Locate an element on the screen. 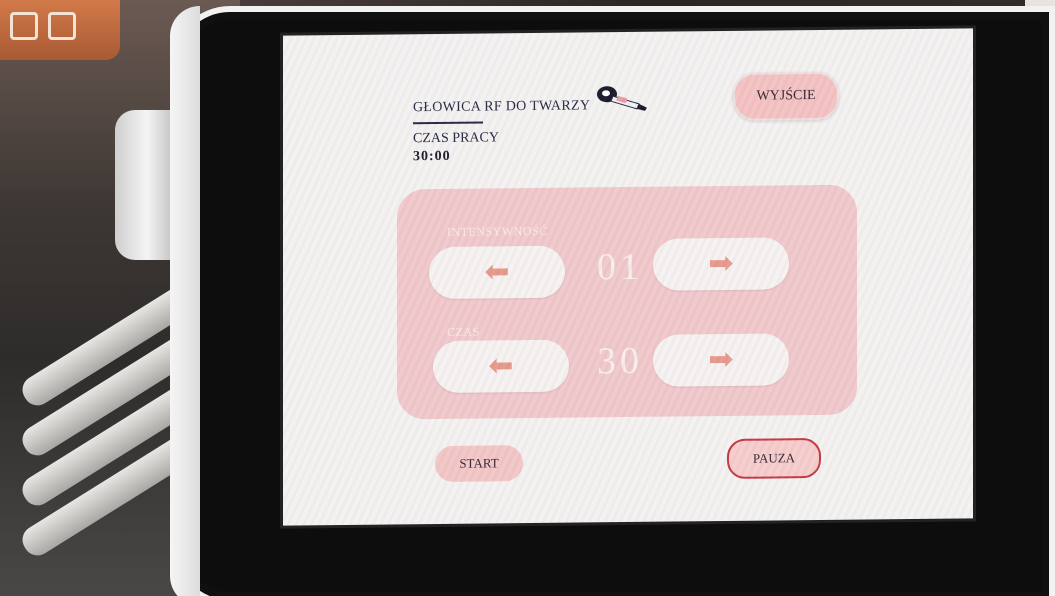 The height and width of the screenshot is (596, 1055). work-time-value: 30:00 is located at coordinates (432, 156).